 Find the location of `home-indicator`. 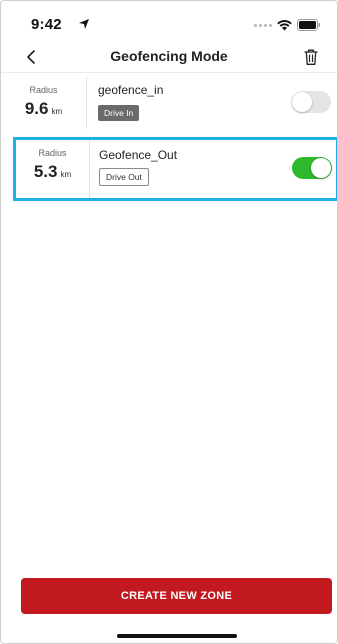

home-indicator is located at coordinates (177, 636).